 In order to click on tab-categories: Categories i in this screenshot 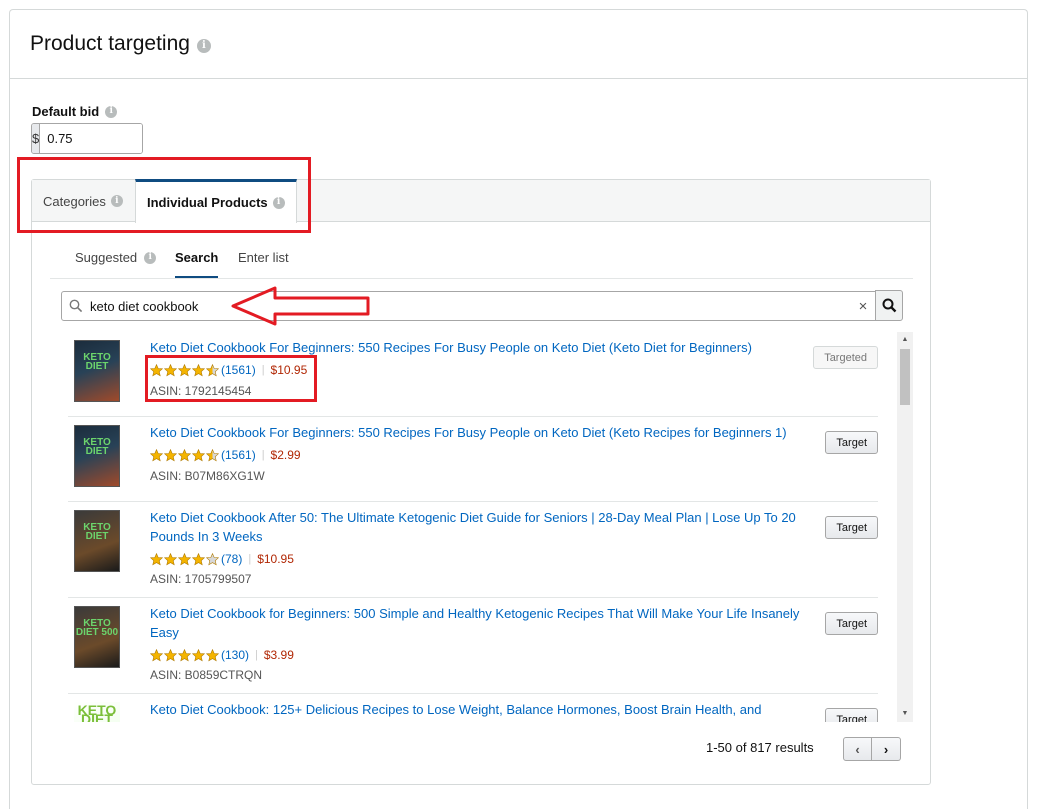, I will do `click(83, 201)`.